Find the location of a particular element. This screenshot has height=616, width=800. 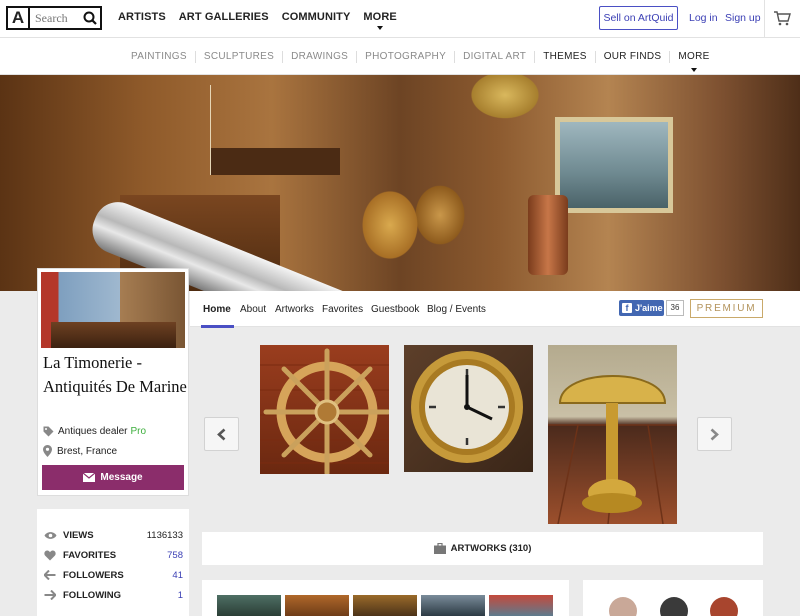

category-more: MORE is located at coordinates (693, 61).